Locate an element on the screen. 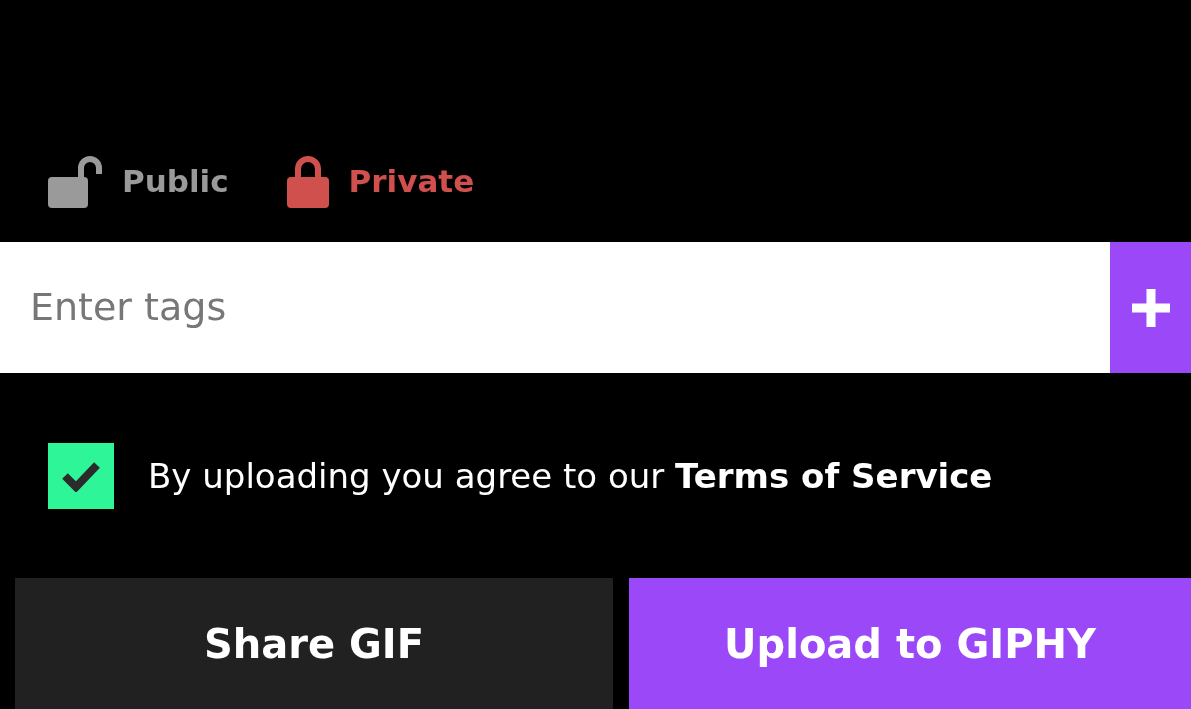 This screenshot has height=709, width=1191. visibility-option: Private is located at coordinates (380, 181).